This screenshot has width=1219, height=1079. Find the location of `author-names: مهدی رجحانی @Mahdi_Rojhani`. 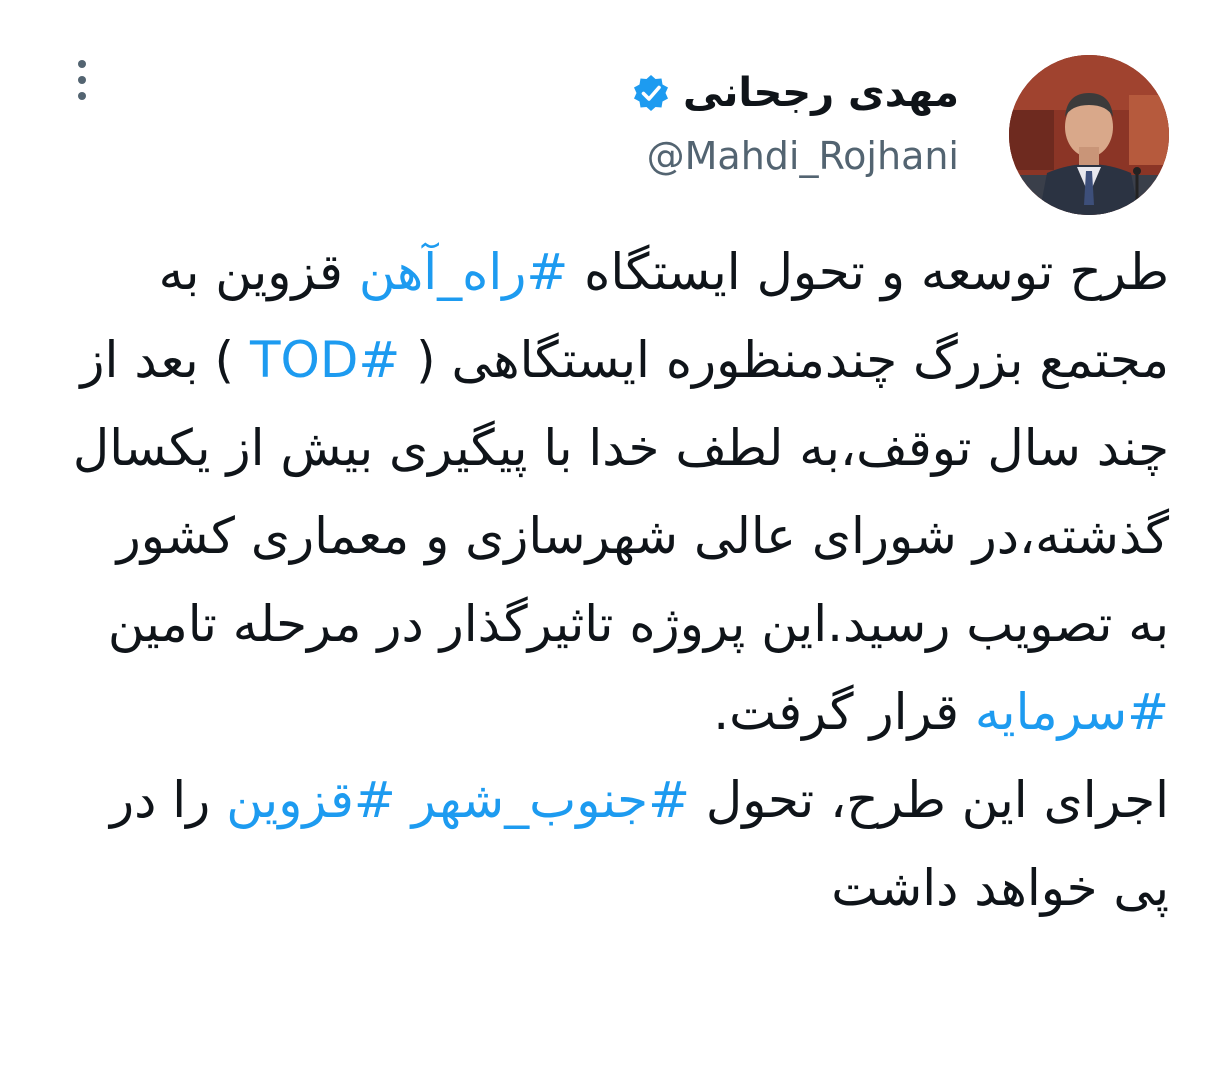

author-names: مهدی رجحانی @Mahdi_Rojhani is located at coordinates (795, 119).